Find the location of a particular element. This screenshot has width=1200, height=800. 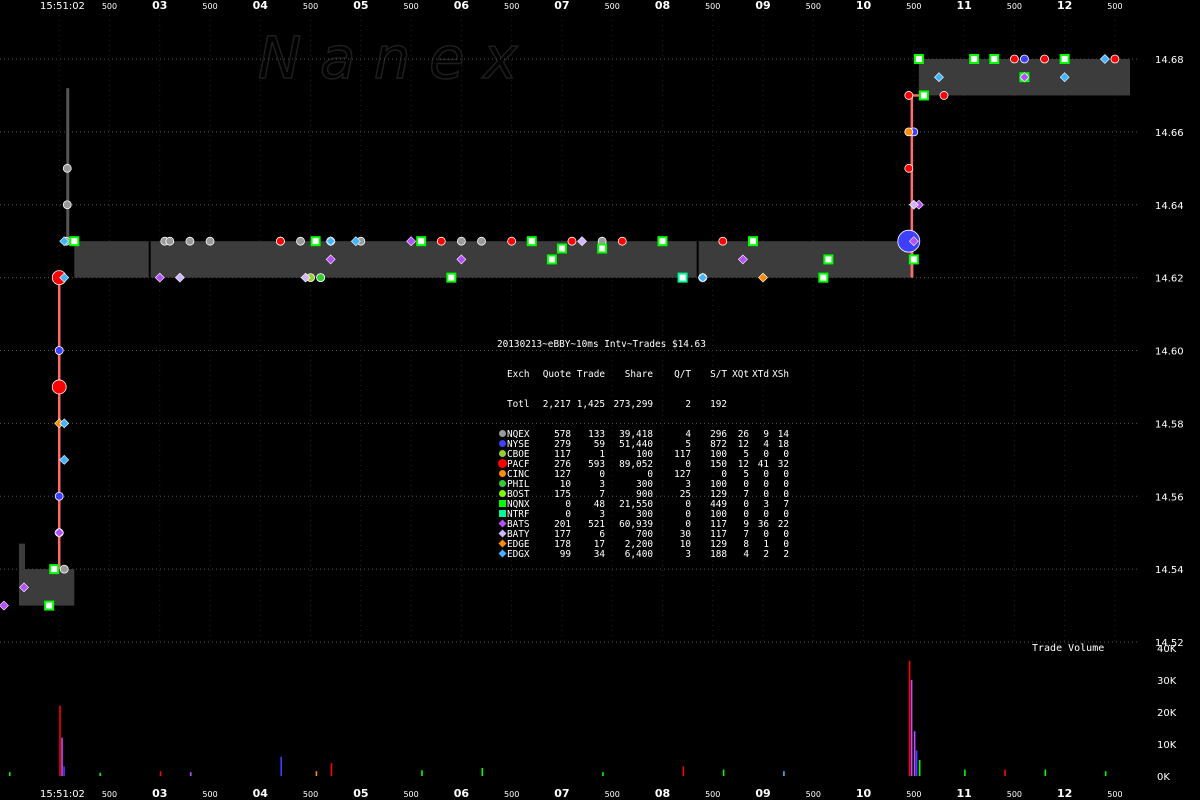

x-tick-label: 10 is located at coordinates (864, 793).